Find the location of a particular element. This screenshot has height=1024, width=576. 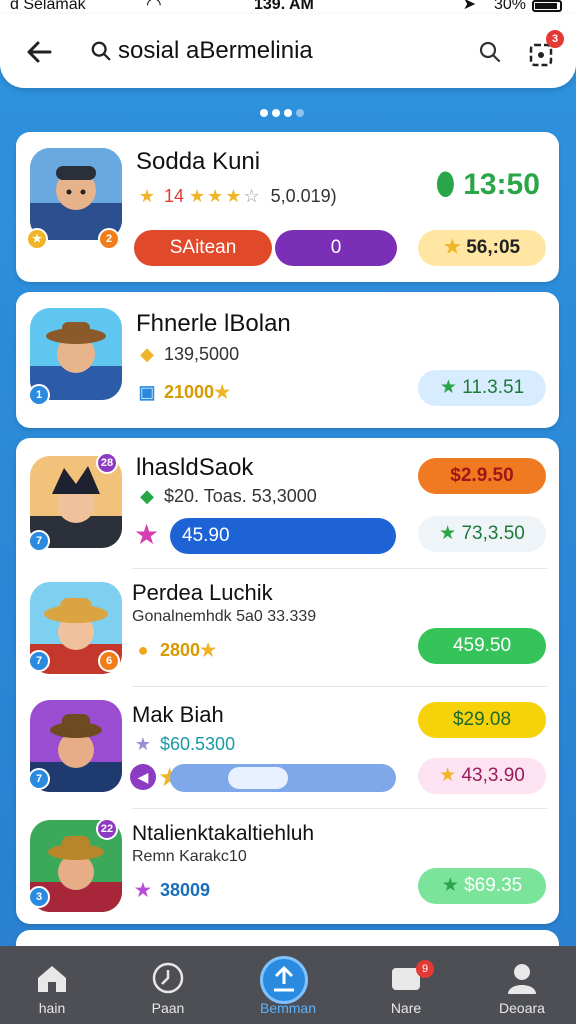

tab-profile: Deoara is located at coordinates (522, 985).